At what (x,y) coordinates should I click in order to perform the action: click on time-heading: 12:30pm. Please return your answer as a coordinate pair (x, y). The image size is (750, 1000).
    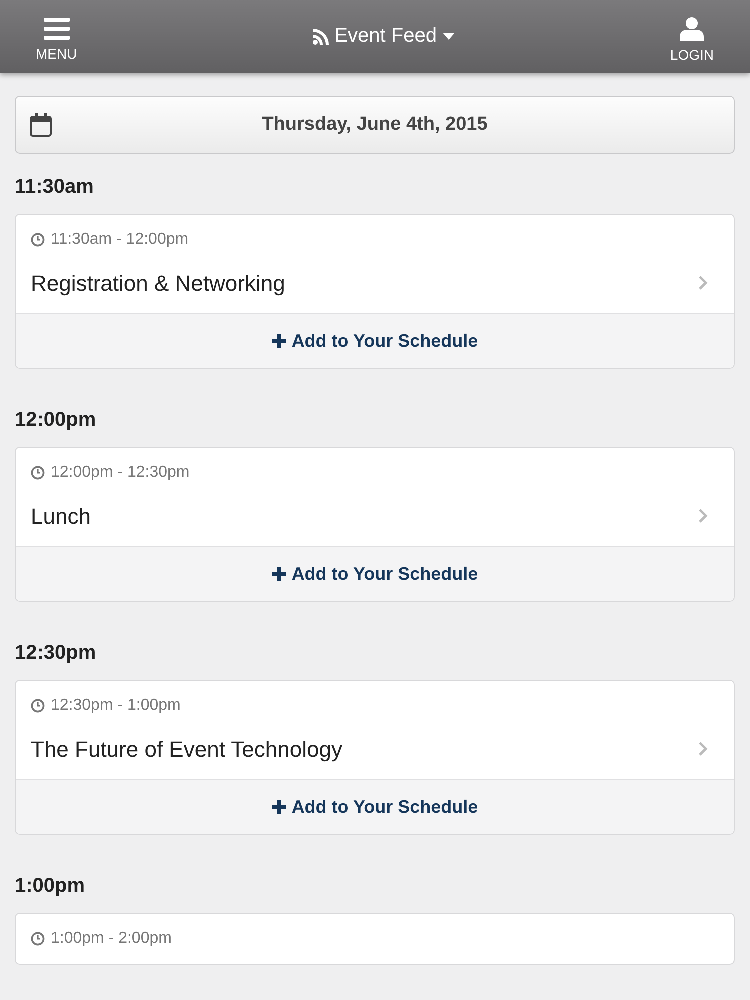
    Looking at the image, I should click on (56, 653).